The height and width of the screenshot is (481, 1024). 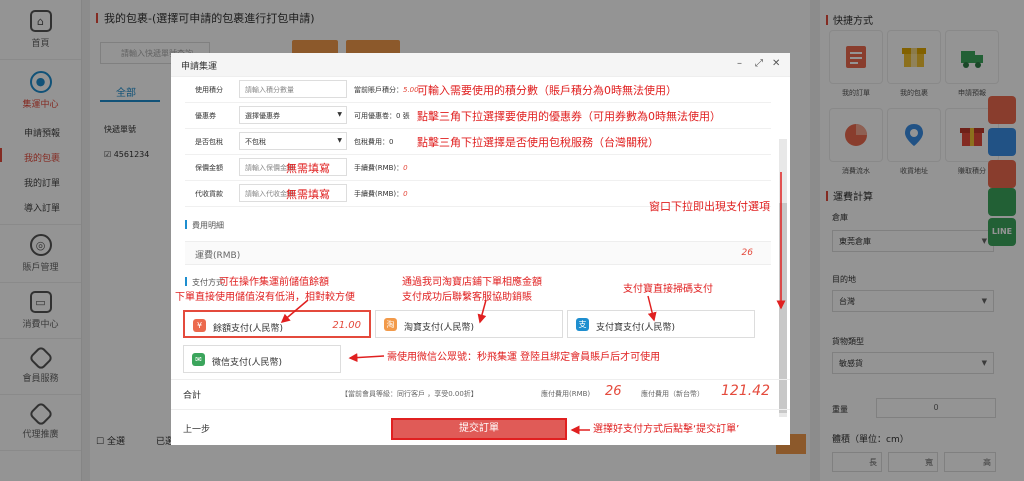 What do you see at coordinates (366, 358) in the screenshot?
I see `arrow-wechat` at bounding box center [366, 358].